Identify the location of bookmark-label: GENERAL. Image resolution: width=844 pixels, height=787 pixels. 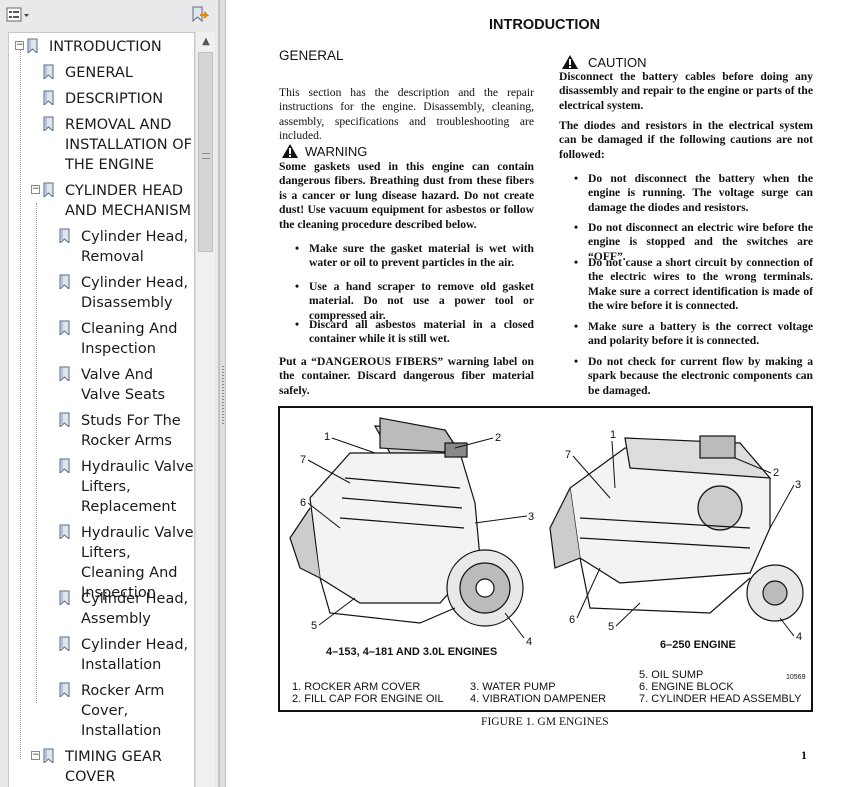
(99, 73).